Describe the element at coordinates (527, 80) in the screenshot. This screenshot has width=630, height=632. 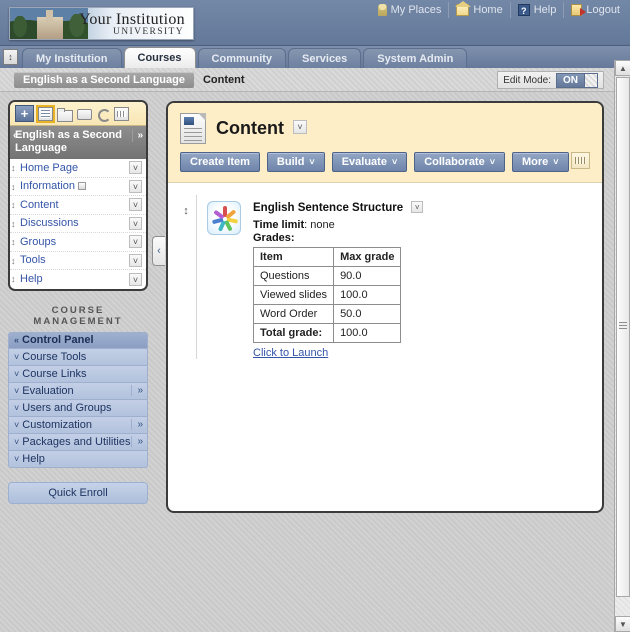
I see `edit-mode-label: Edit Mode:` at that location.